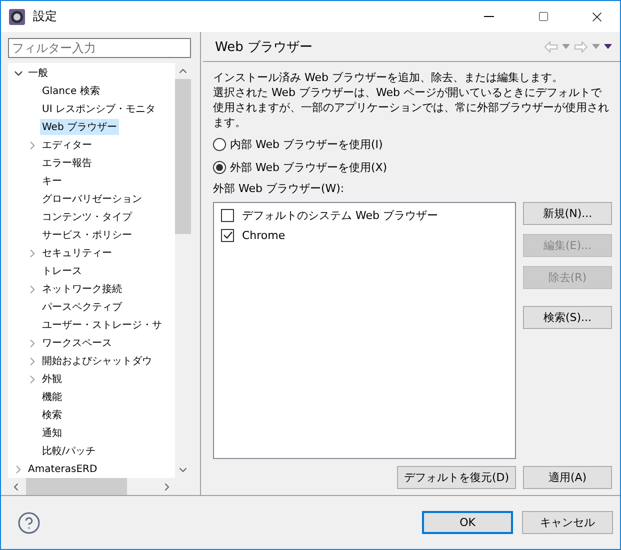 The width and height of the screenshot is (621, 550). I want to click on tree-item: パースペクティブ, so click(82, 307).